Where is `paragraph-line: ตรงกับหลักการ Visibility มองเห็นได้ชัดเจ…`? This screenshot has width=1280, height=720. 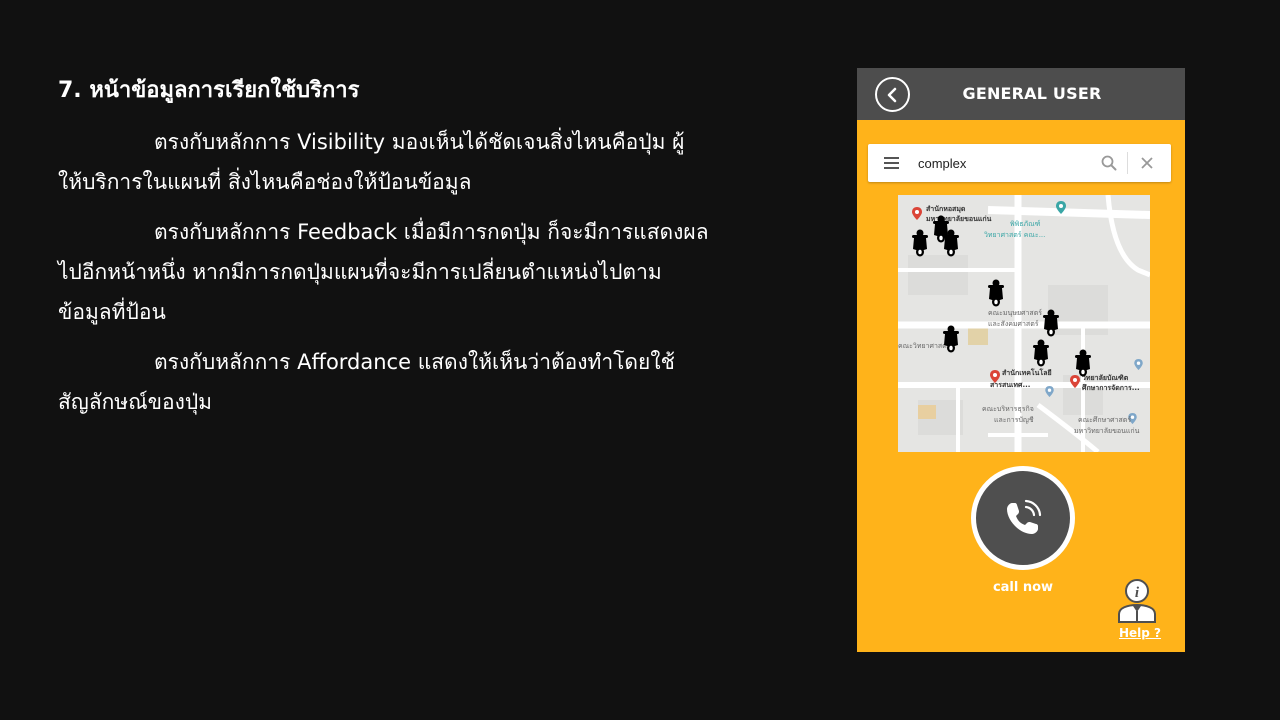 paragraph-line: ตรงกับหลักการ Visibility มองเห็นได้ชัดเจ… is located at coordinates (419, 142).